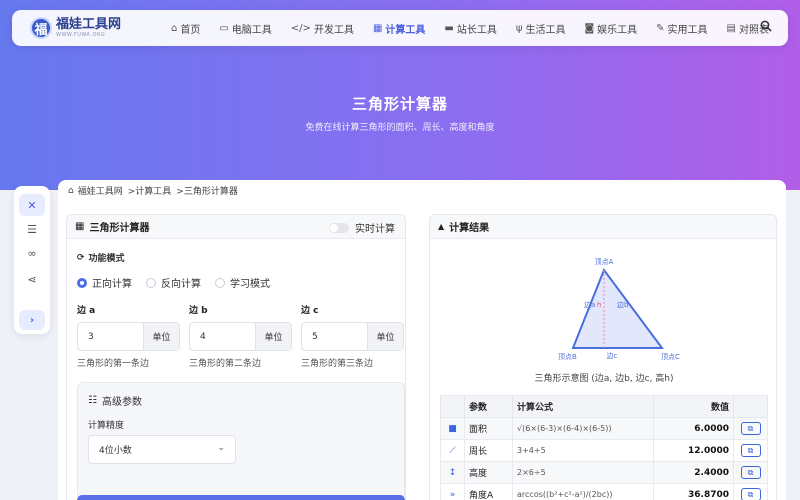 Image resolution: width=800 pixels, height=500 pixels. I want to click on site-logo: 福 福娃工具网 WWW.FUWA.ORG, so click(86, 28).